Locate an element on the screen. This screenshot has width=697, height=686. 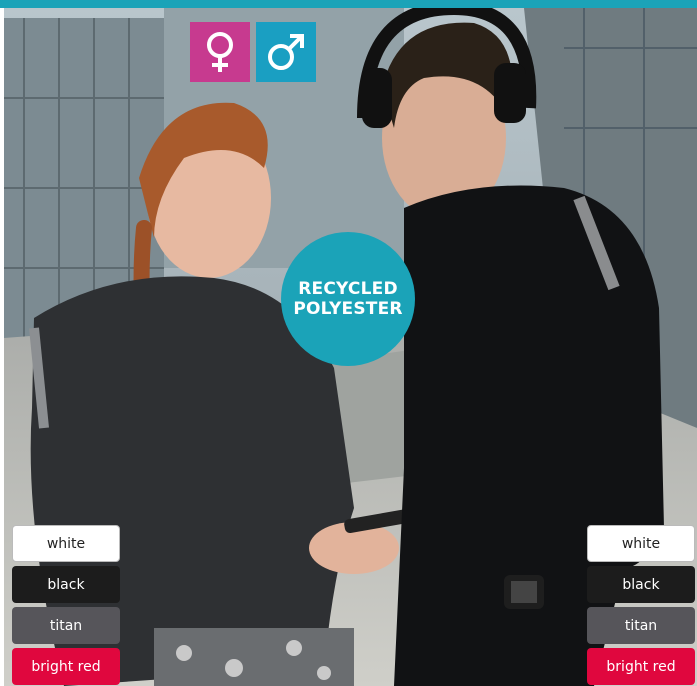
top-accent-bar is located at coordinates (348, 4).